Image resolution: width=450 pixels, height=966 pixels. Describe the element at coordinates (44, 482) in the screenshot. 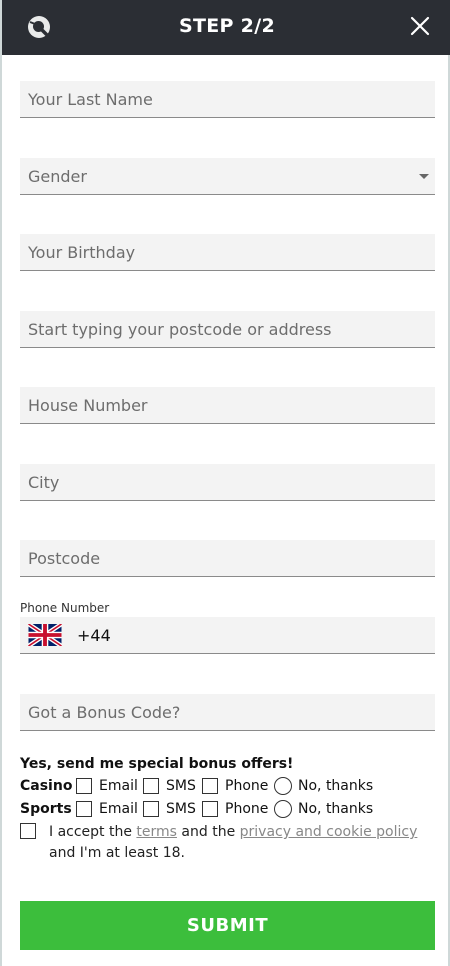

I see `city-placeholder: City` at that location.